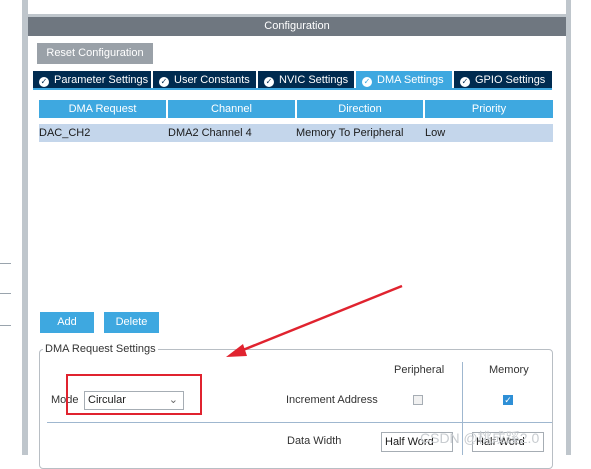 Image resolution: width=591 pixels, height=469 pixels. Describe the element at coordinates (418, 400) in the screenshot. I see `peripheral-increment-checkbox` at that location.